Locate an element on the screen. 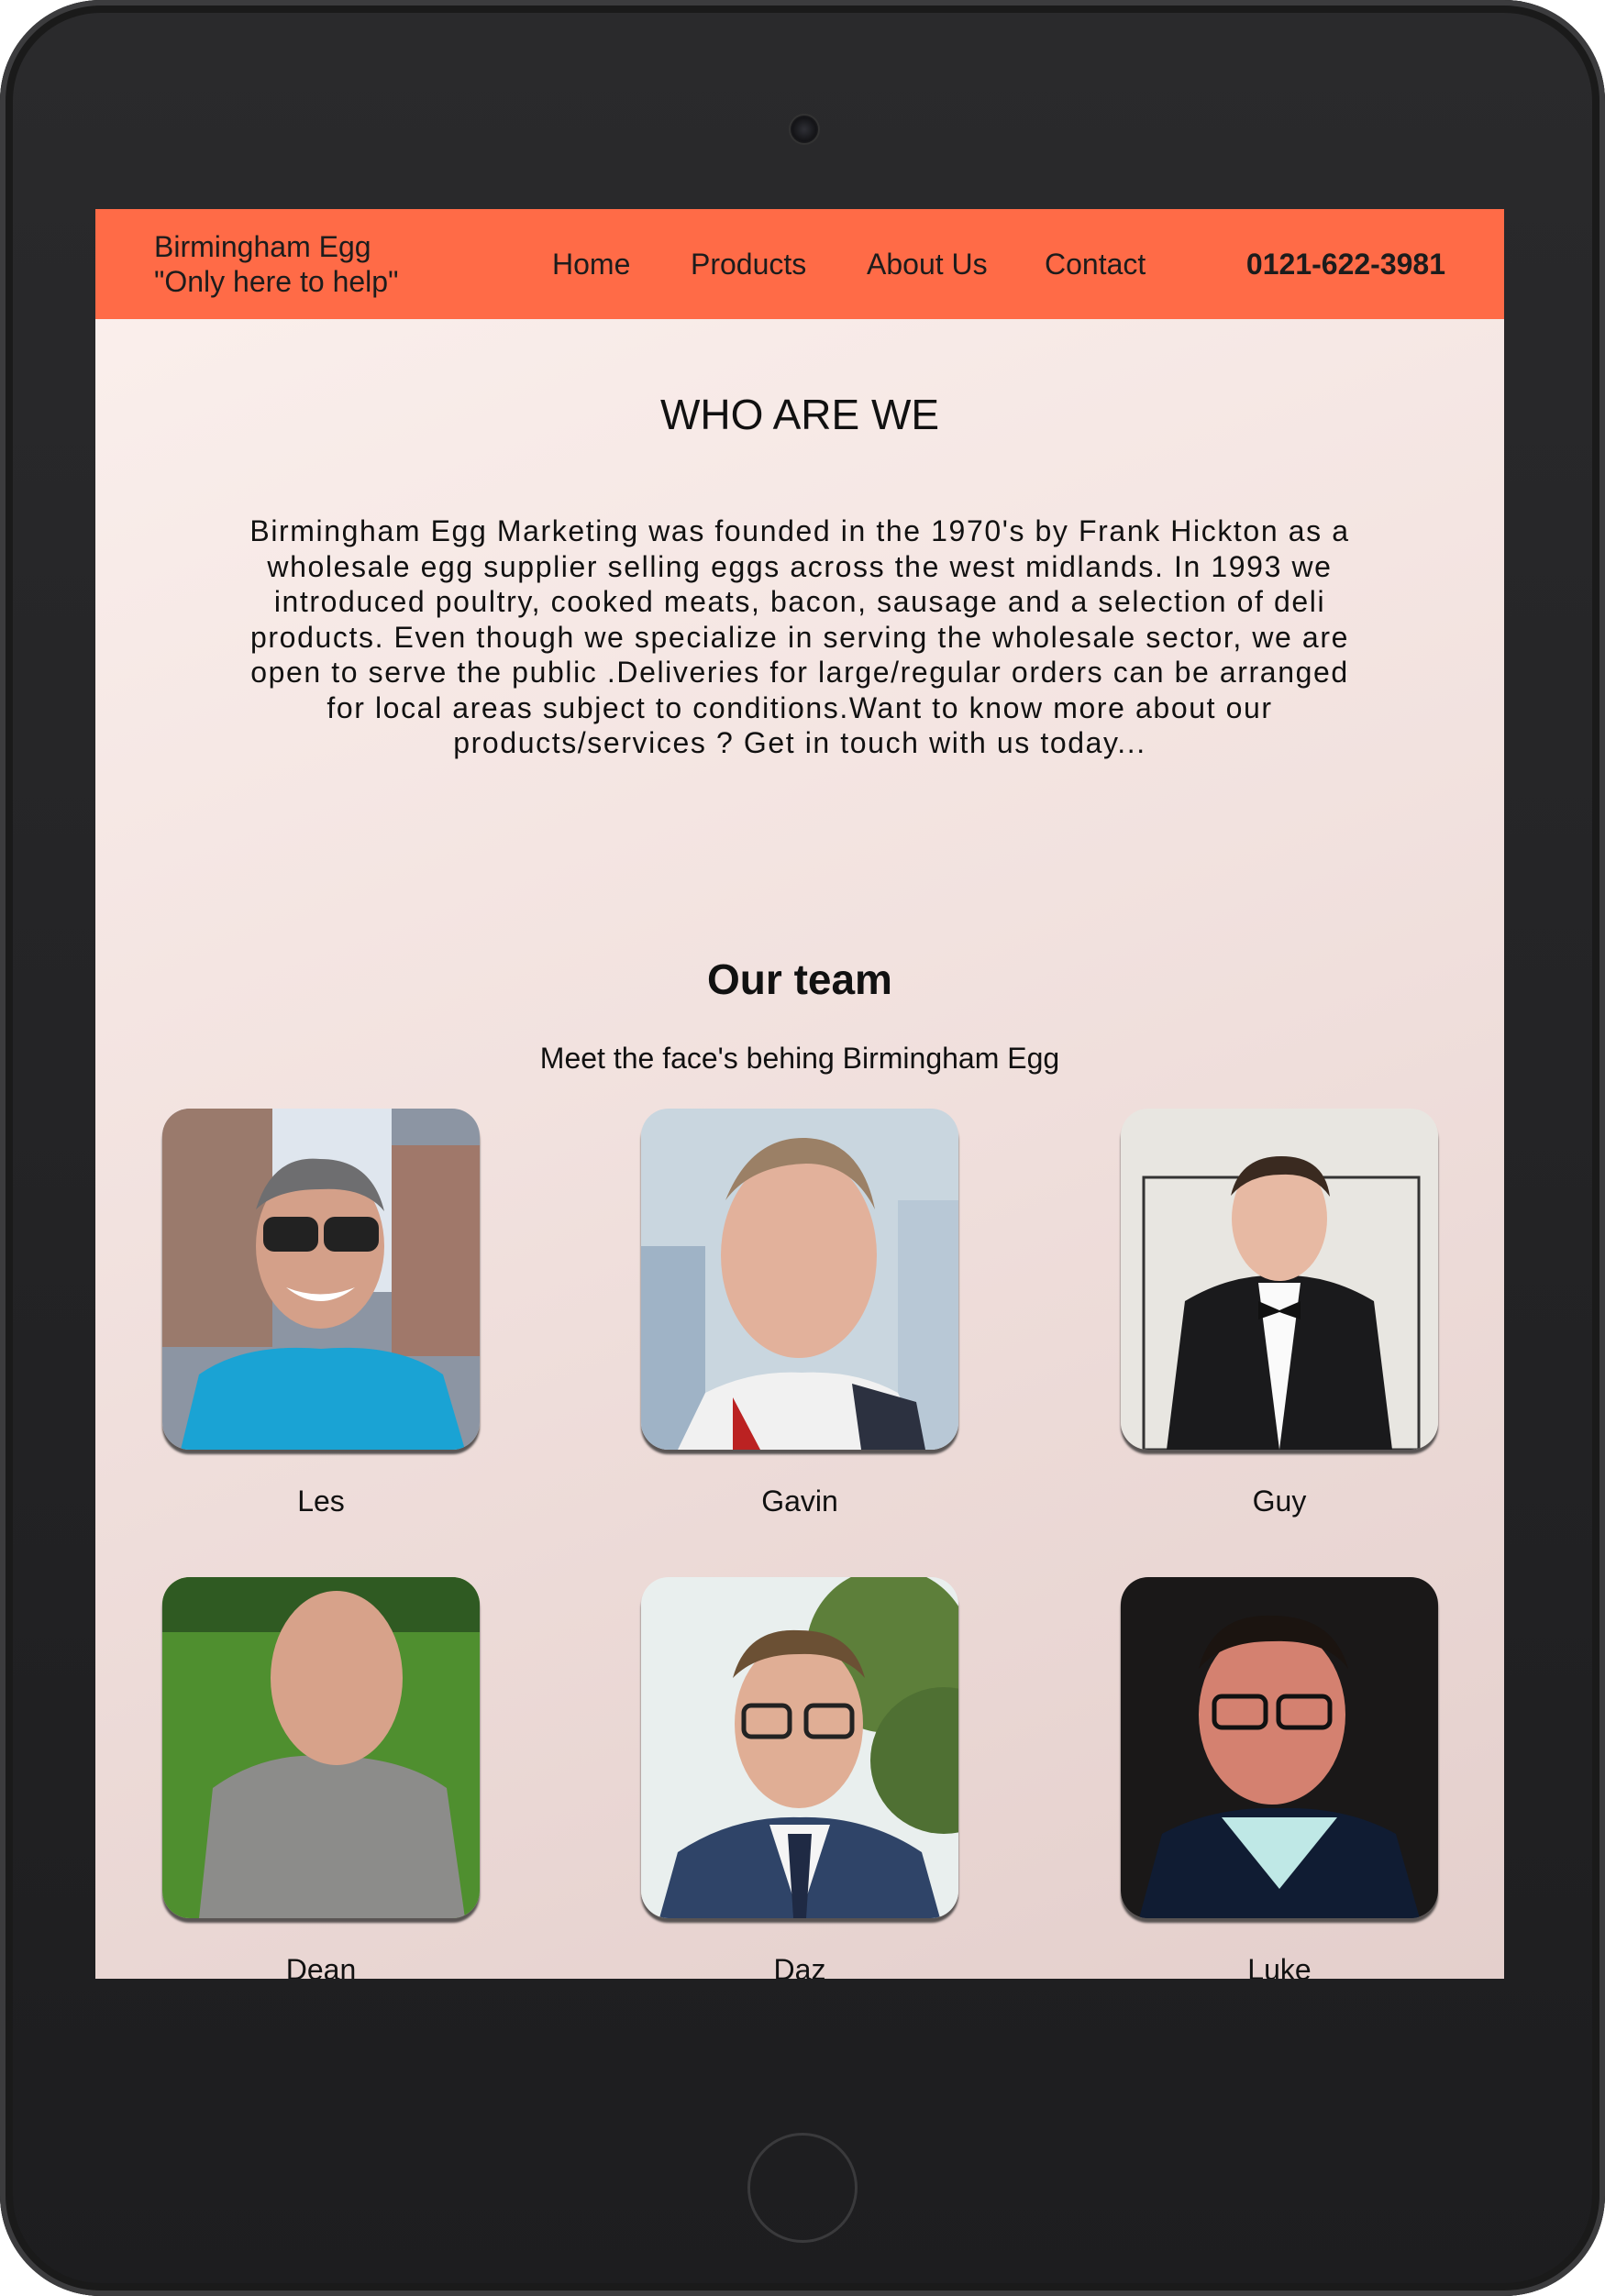  team-member-card: Guy is located at coordinates (1279, 1314).